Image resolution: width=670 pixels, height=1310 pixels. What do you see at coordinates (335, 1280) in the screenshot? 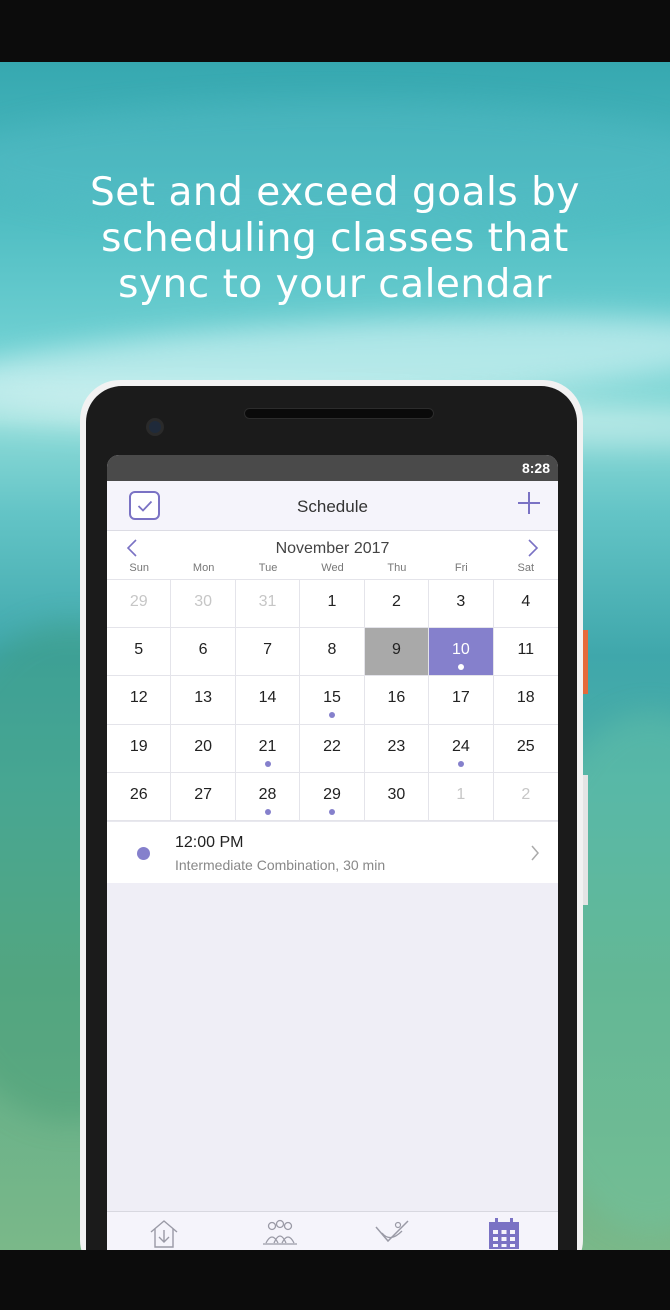
I see `bottom-letterbox` at bounding box center [335, 1280].